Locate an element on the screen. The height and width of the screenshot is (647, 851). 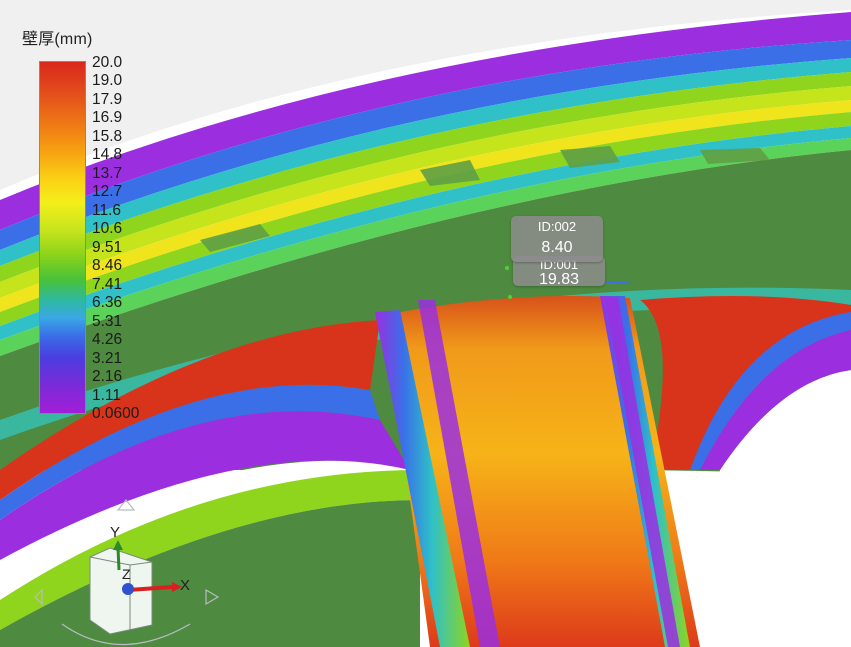
legend-tick-label: 0.0600 is located at coordinates (116, 413).